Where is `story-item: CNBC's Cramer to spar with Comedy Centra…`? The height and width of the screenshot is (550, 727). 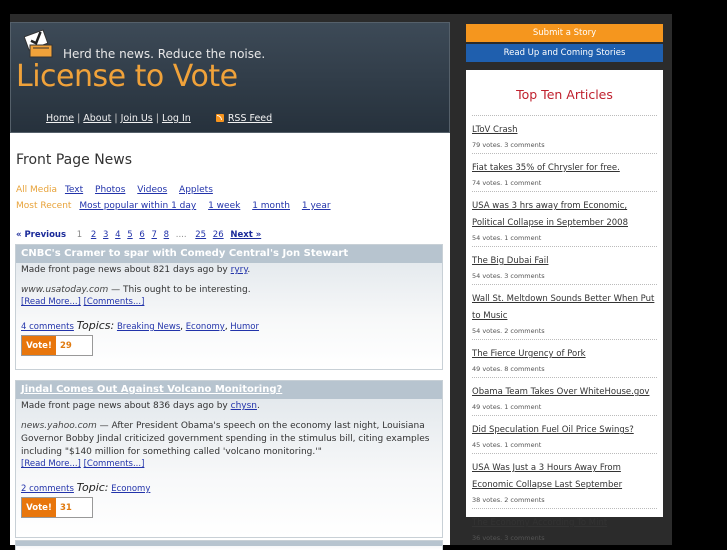
story-item: CNBC's Cramer to spar with Comedy Centra… is located at coordinates (229, 307).